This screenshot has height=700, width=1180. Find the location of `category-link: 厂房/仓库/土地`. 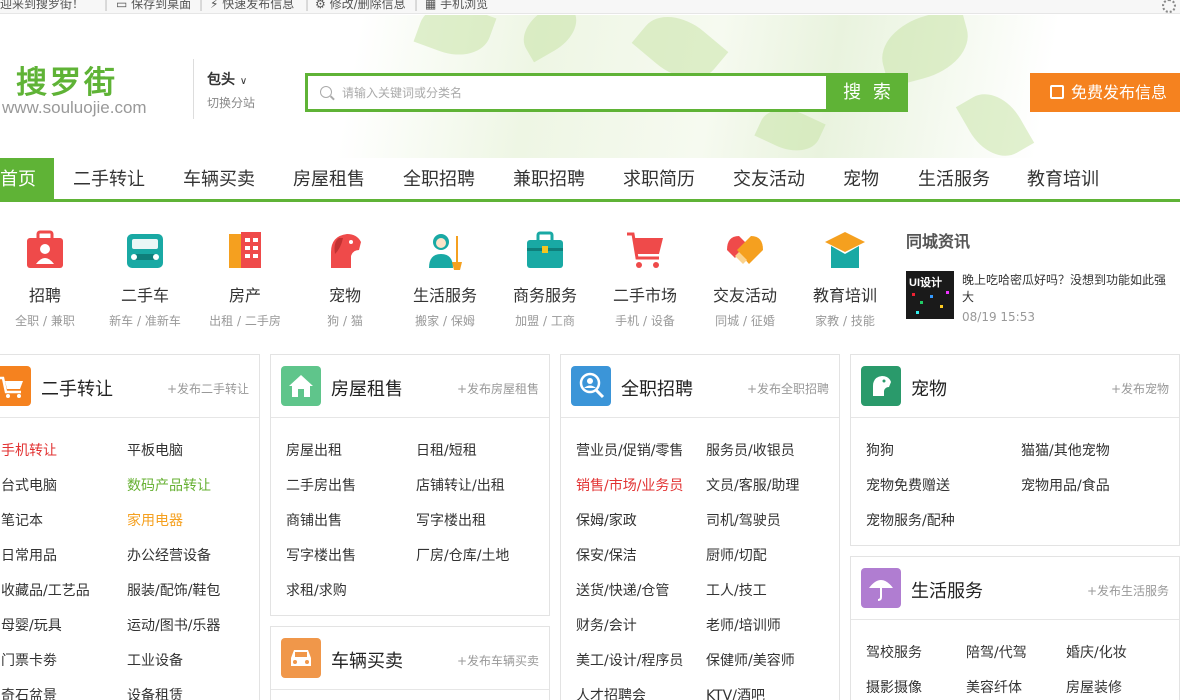

category-link: 厂房/仓库/土地 is located at coordinates (462, 555).